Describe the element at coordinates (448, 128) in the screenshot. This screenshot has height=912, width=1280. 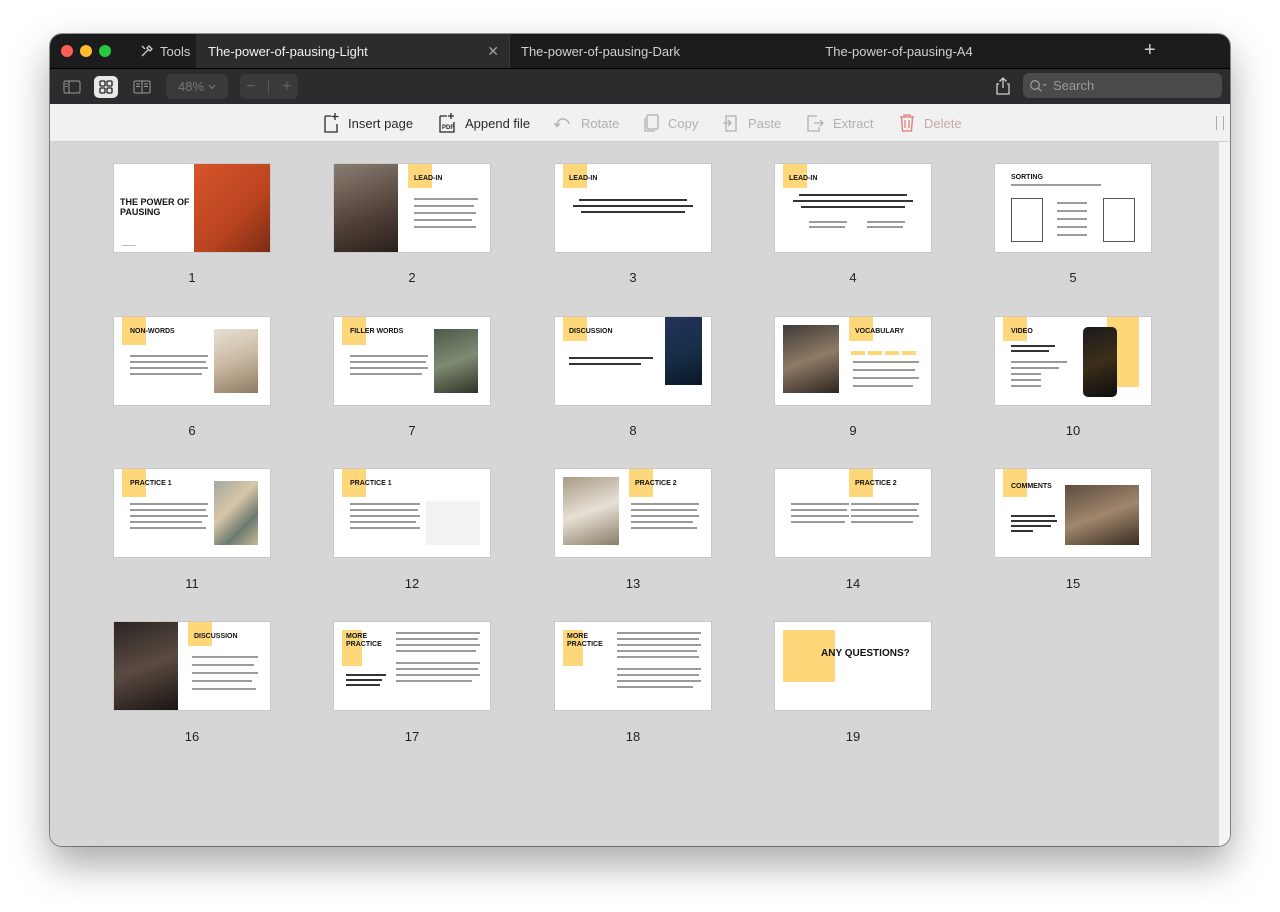
I see `svg-text: PDF` at that location.